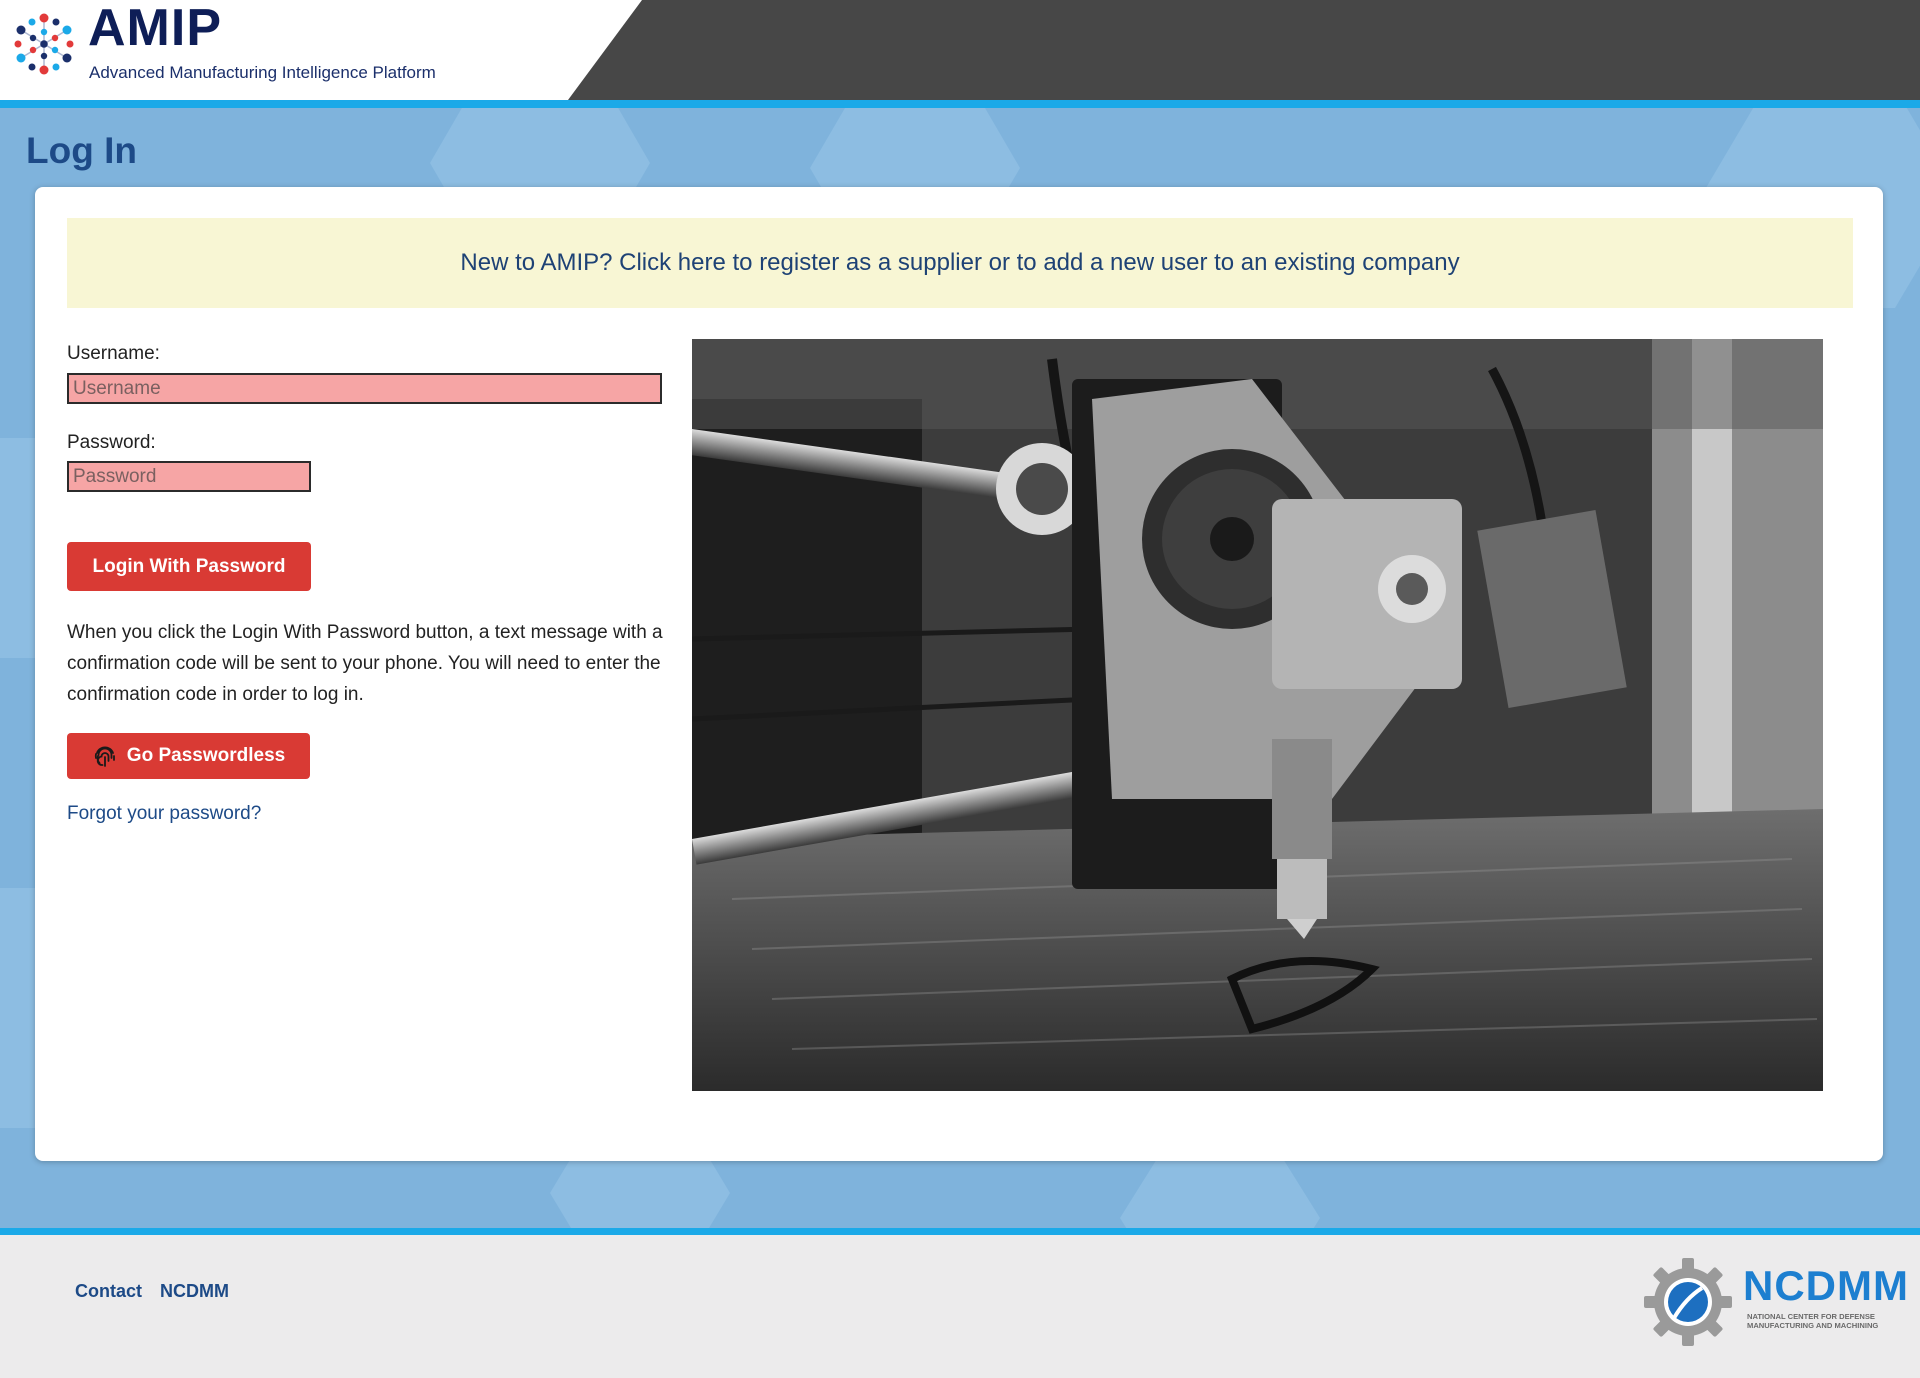 This screenshot has height=1378, width=1920. I want to click on passwordless-button-label: Go Passwordless, so click(206, 755).